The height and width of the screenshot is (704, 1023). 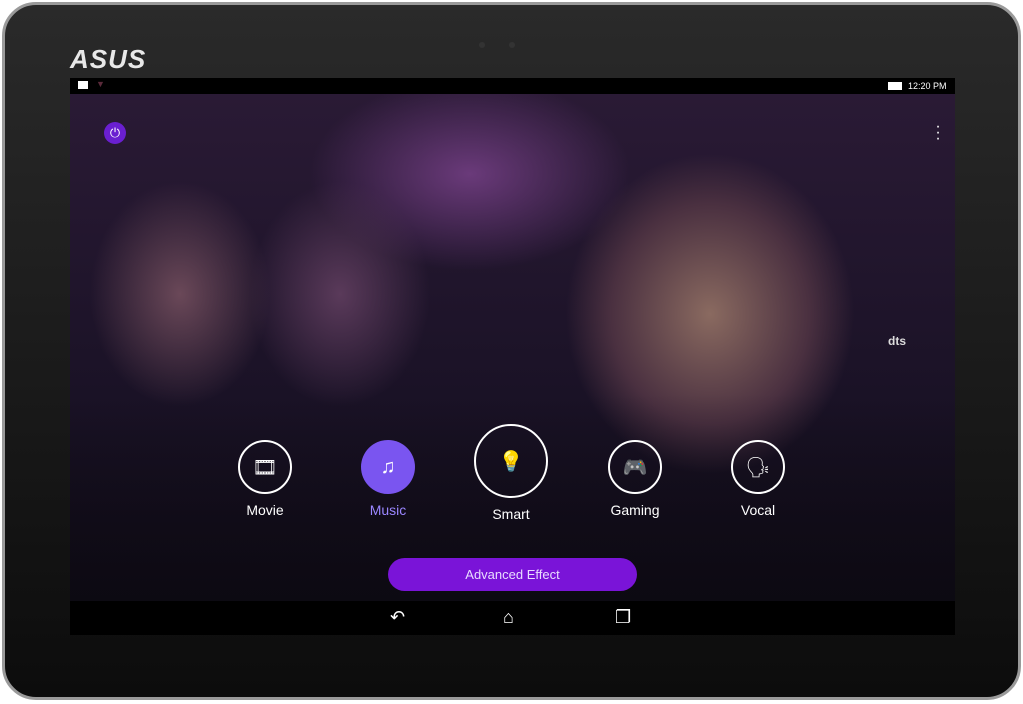 I want to click on mode-music: ♫ Music, so click(x=388, y=479).